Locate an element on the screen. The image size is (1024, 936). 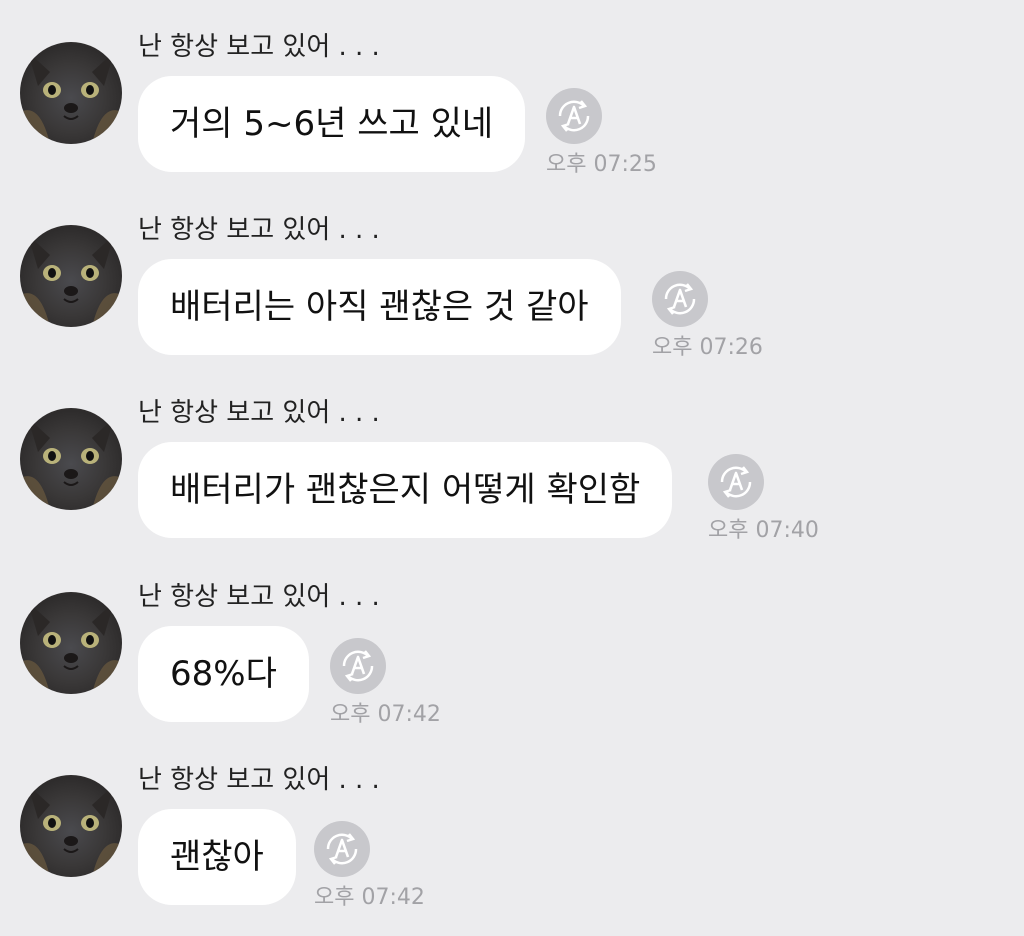
message-meta: 오후 07:40 is located at coordinates (763, 498).